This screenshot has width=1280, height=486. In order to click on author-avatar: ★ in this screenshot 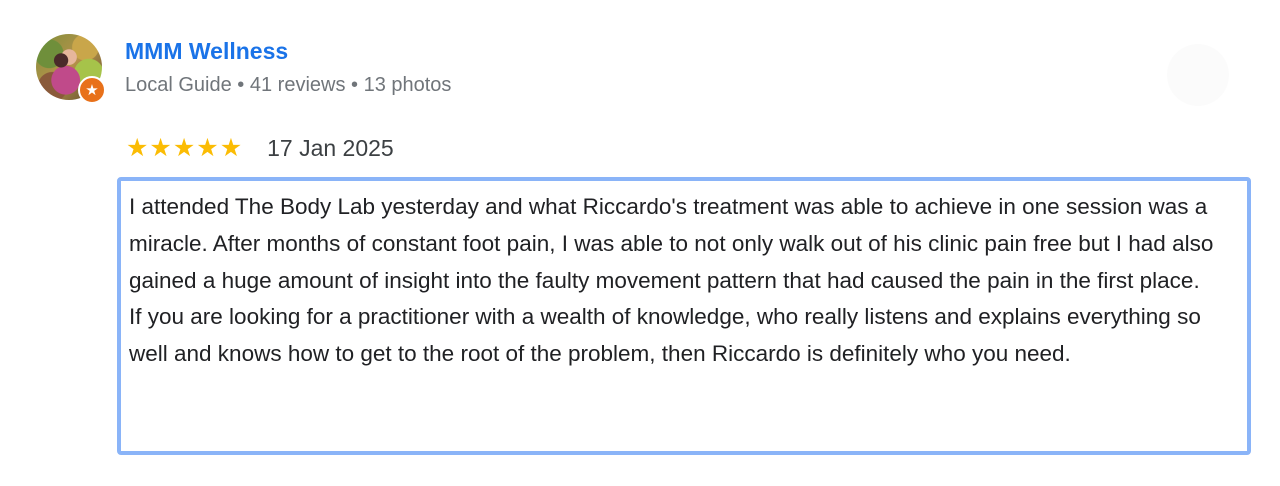, I will do `click(71, 69)`.